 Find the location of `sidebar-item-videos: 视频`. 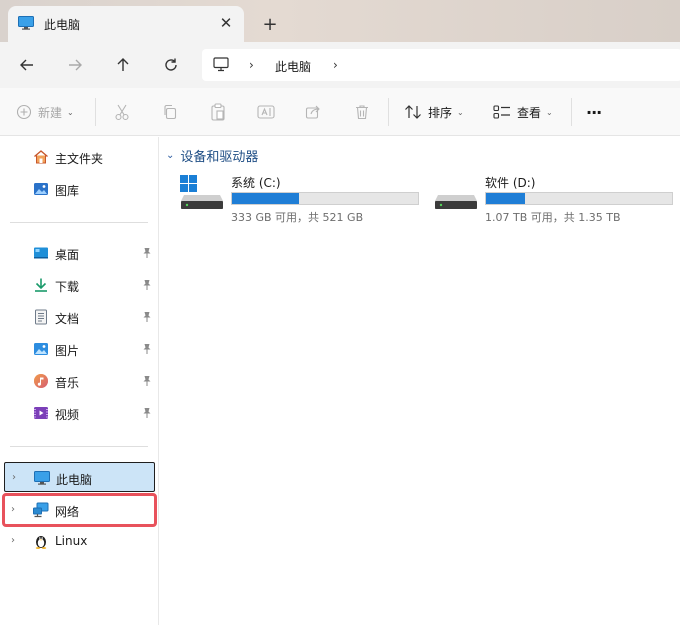

sidebar-item-videos: 视频 is located at coordinates (79, 413).